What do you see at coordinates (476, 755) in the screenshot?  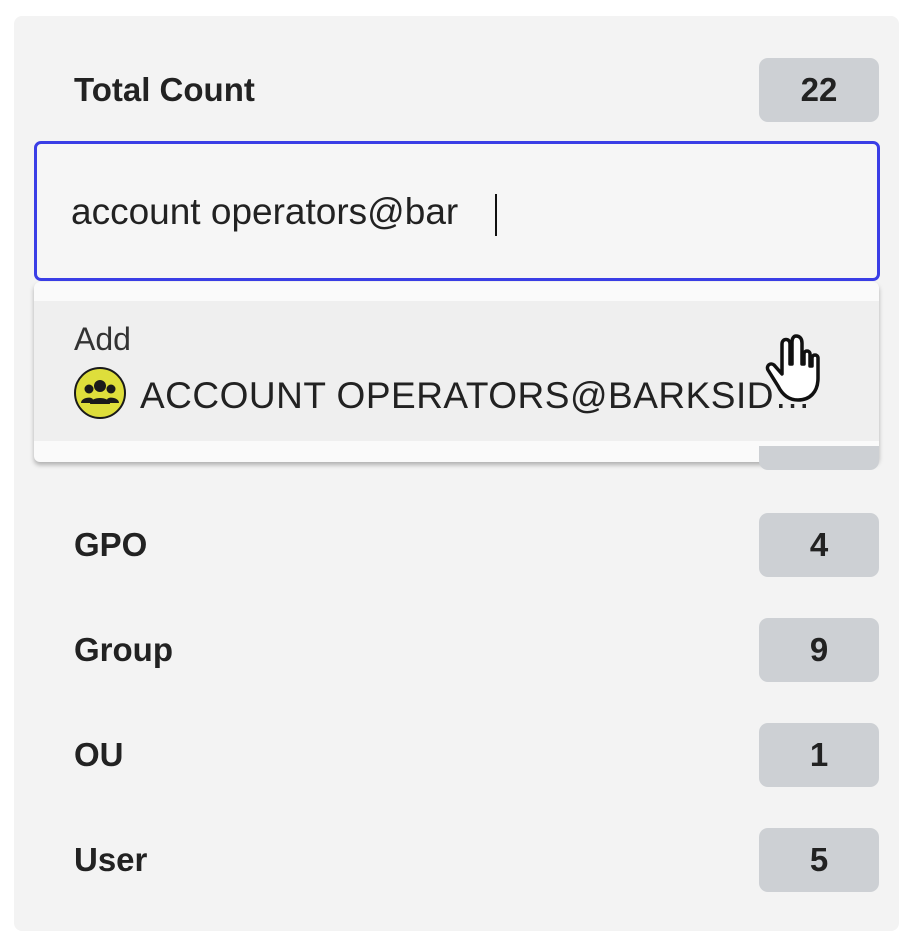 I see `count-row-ou: OU 1` at bounding box center [476, 755].